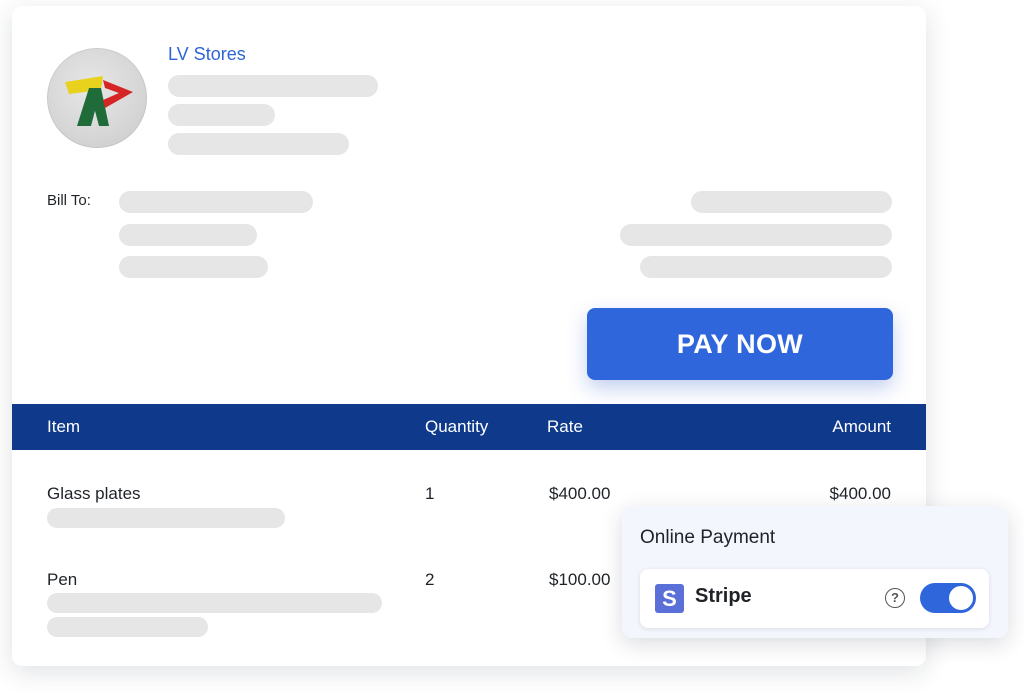 This screenshot has width=1024, height=692. I want to click on column-header-item: Item, so click(64, 426).